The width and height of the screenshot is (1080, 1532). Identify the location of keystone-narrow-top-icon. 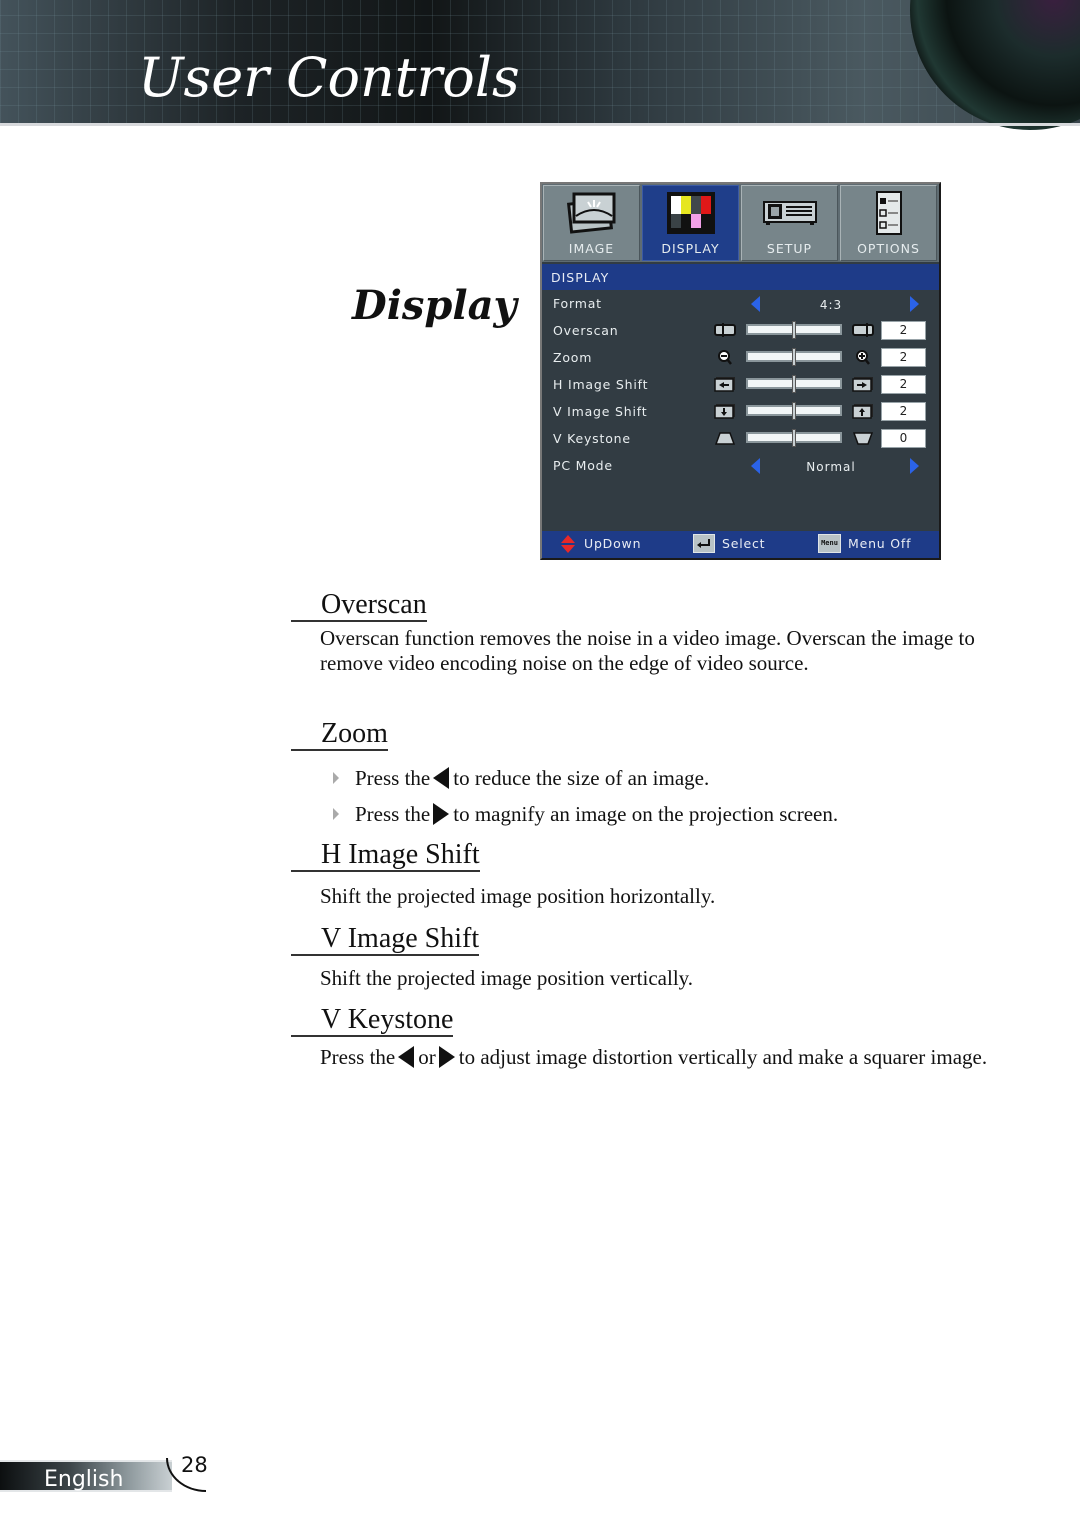
(725, 438).